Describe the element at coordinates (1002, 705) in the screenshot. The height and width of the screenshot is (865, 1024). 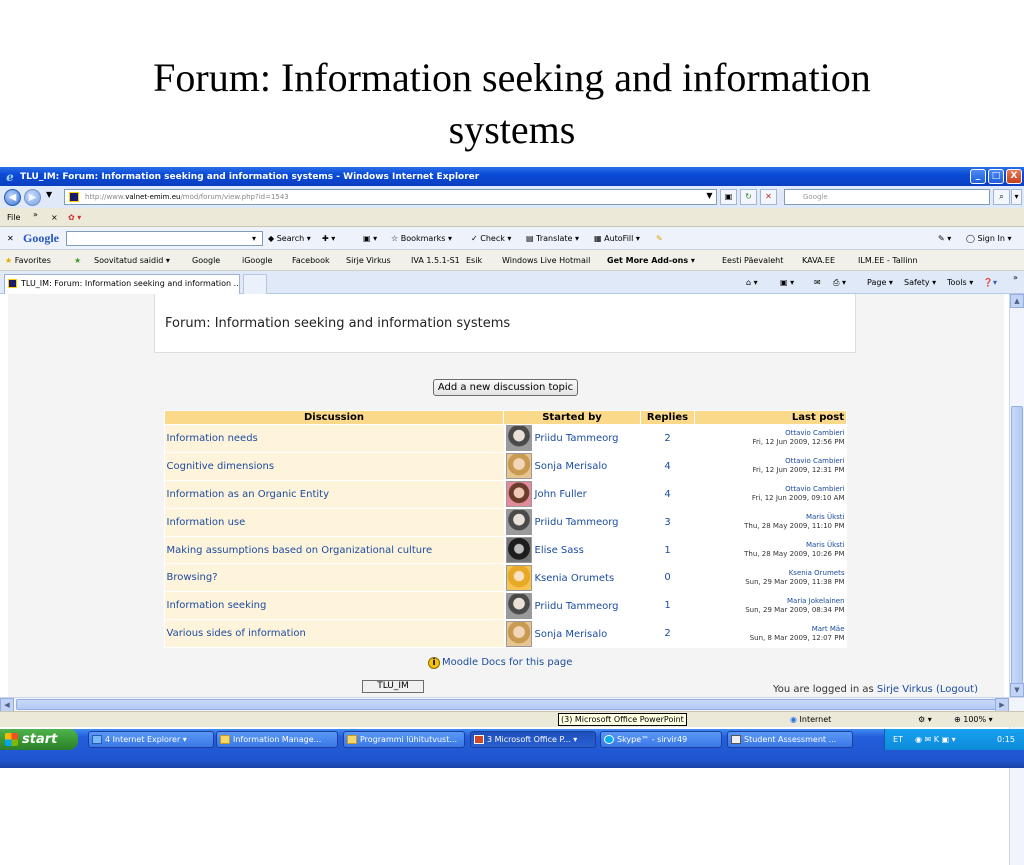
I see `scroll-right-icon: ▶` at that location.